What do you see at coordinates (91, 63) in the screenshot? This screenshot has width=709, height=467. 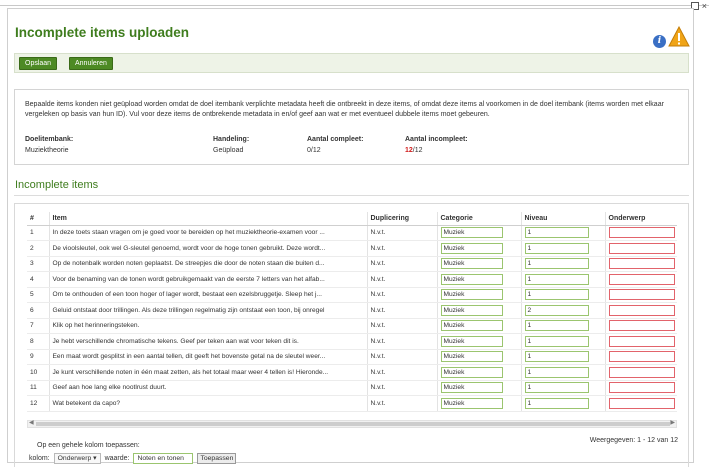 I see `cancel-button: Annuleren` at bounding box center [91, 63].